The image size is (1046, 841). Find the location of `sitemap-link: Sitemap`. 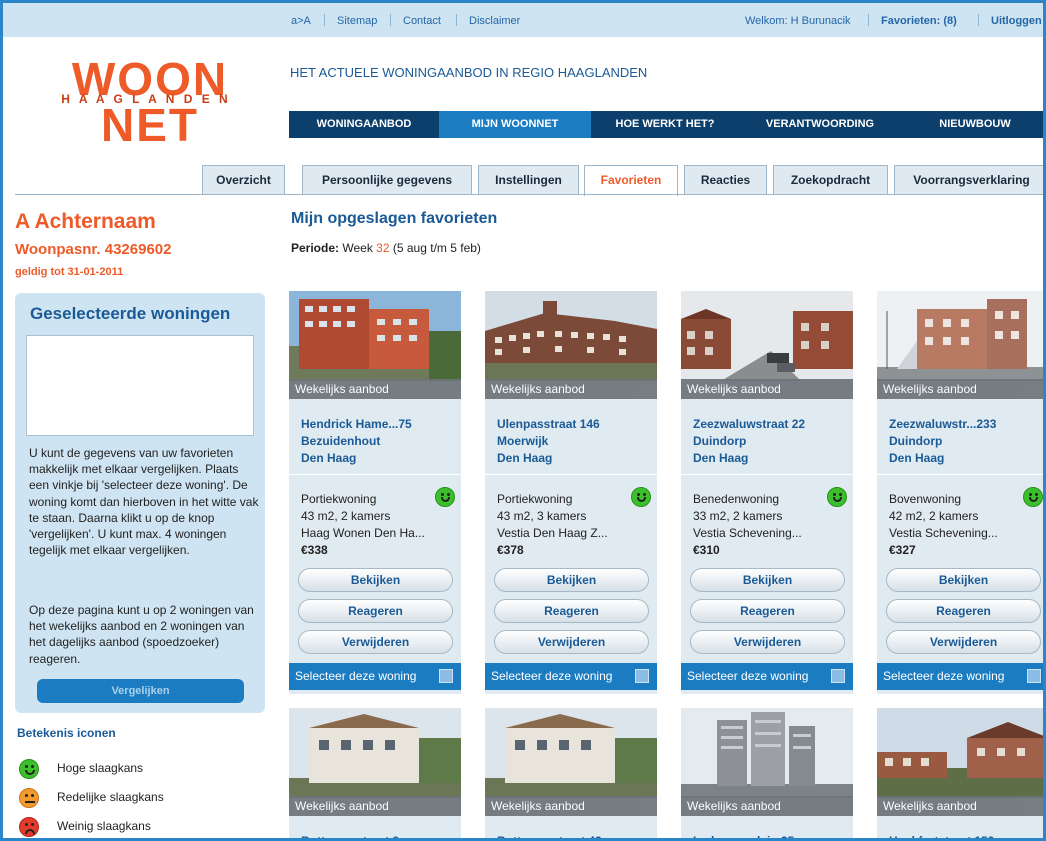

sitemap-link: Sitemap is located at coordinates (357, 21).